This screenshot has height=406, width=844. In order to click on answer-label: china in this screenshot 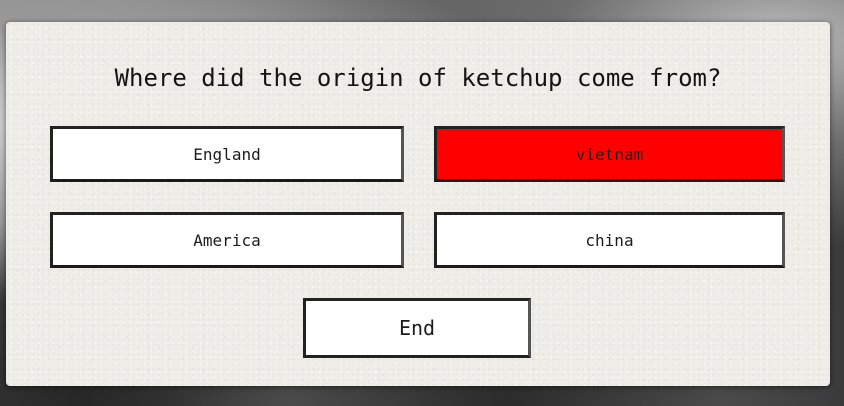, I will do `click(609, 240)`.